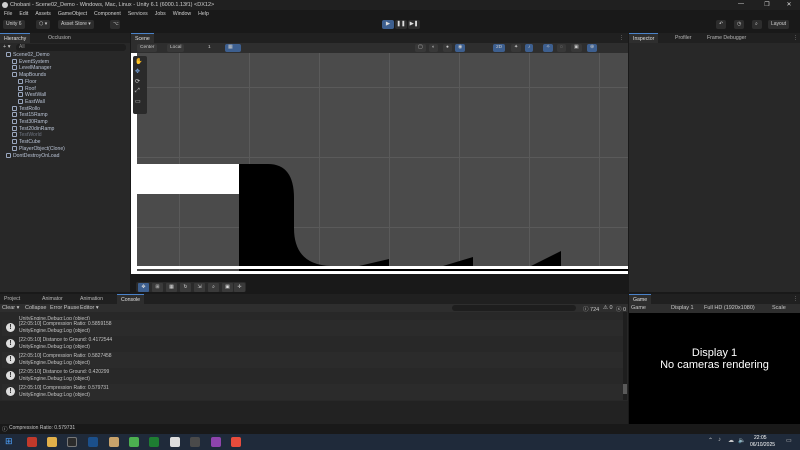 The image size is (800, 450). What do you see at coordinates (625, 356) in the screenshot?
I see `console-scrollbar` at bounding box center [625, 356].